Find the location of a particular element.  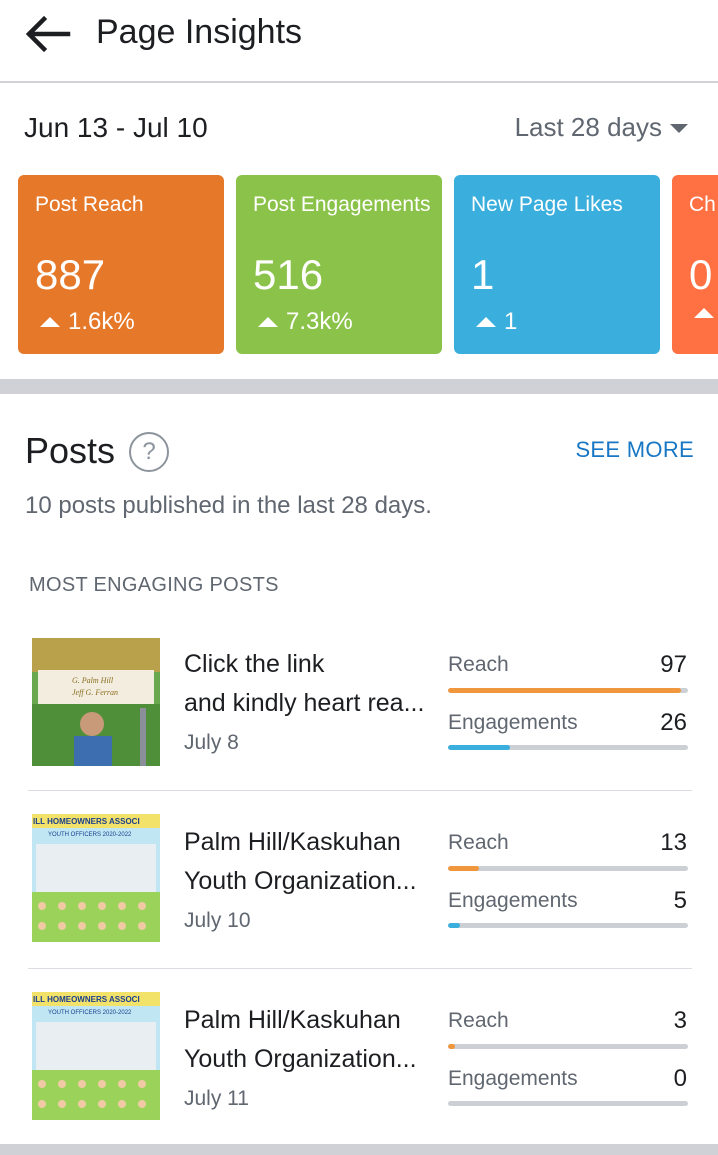

reach-value: 13 is located at coordinates (673, 842).